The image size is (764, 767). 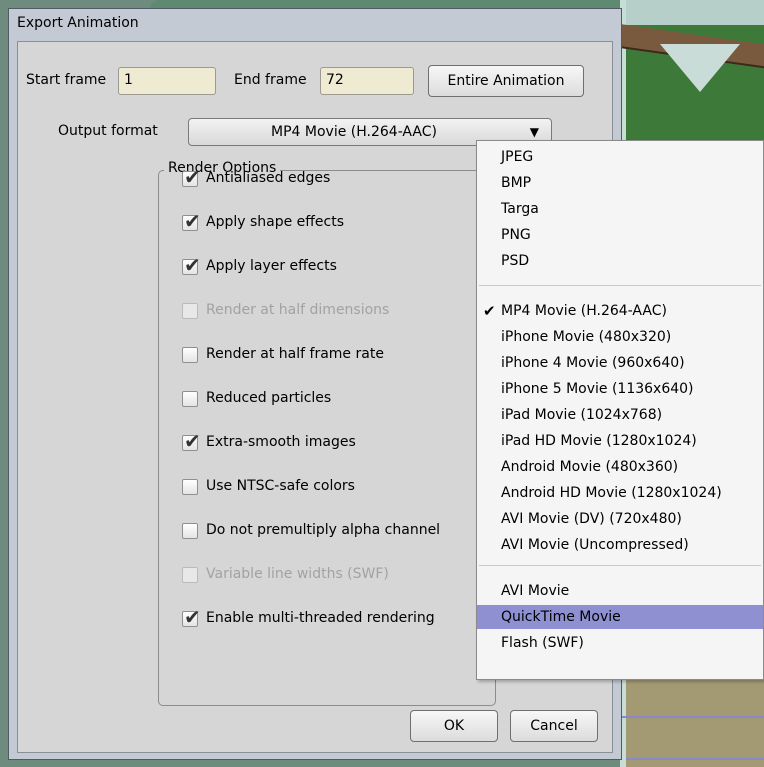 I want to click on render-option-label: Apply layer effects, so click(x=271, y=266).